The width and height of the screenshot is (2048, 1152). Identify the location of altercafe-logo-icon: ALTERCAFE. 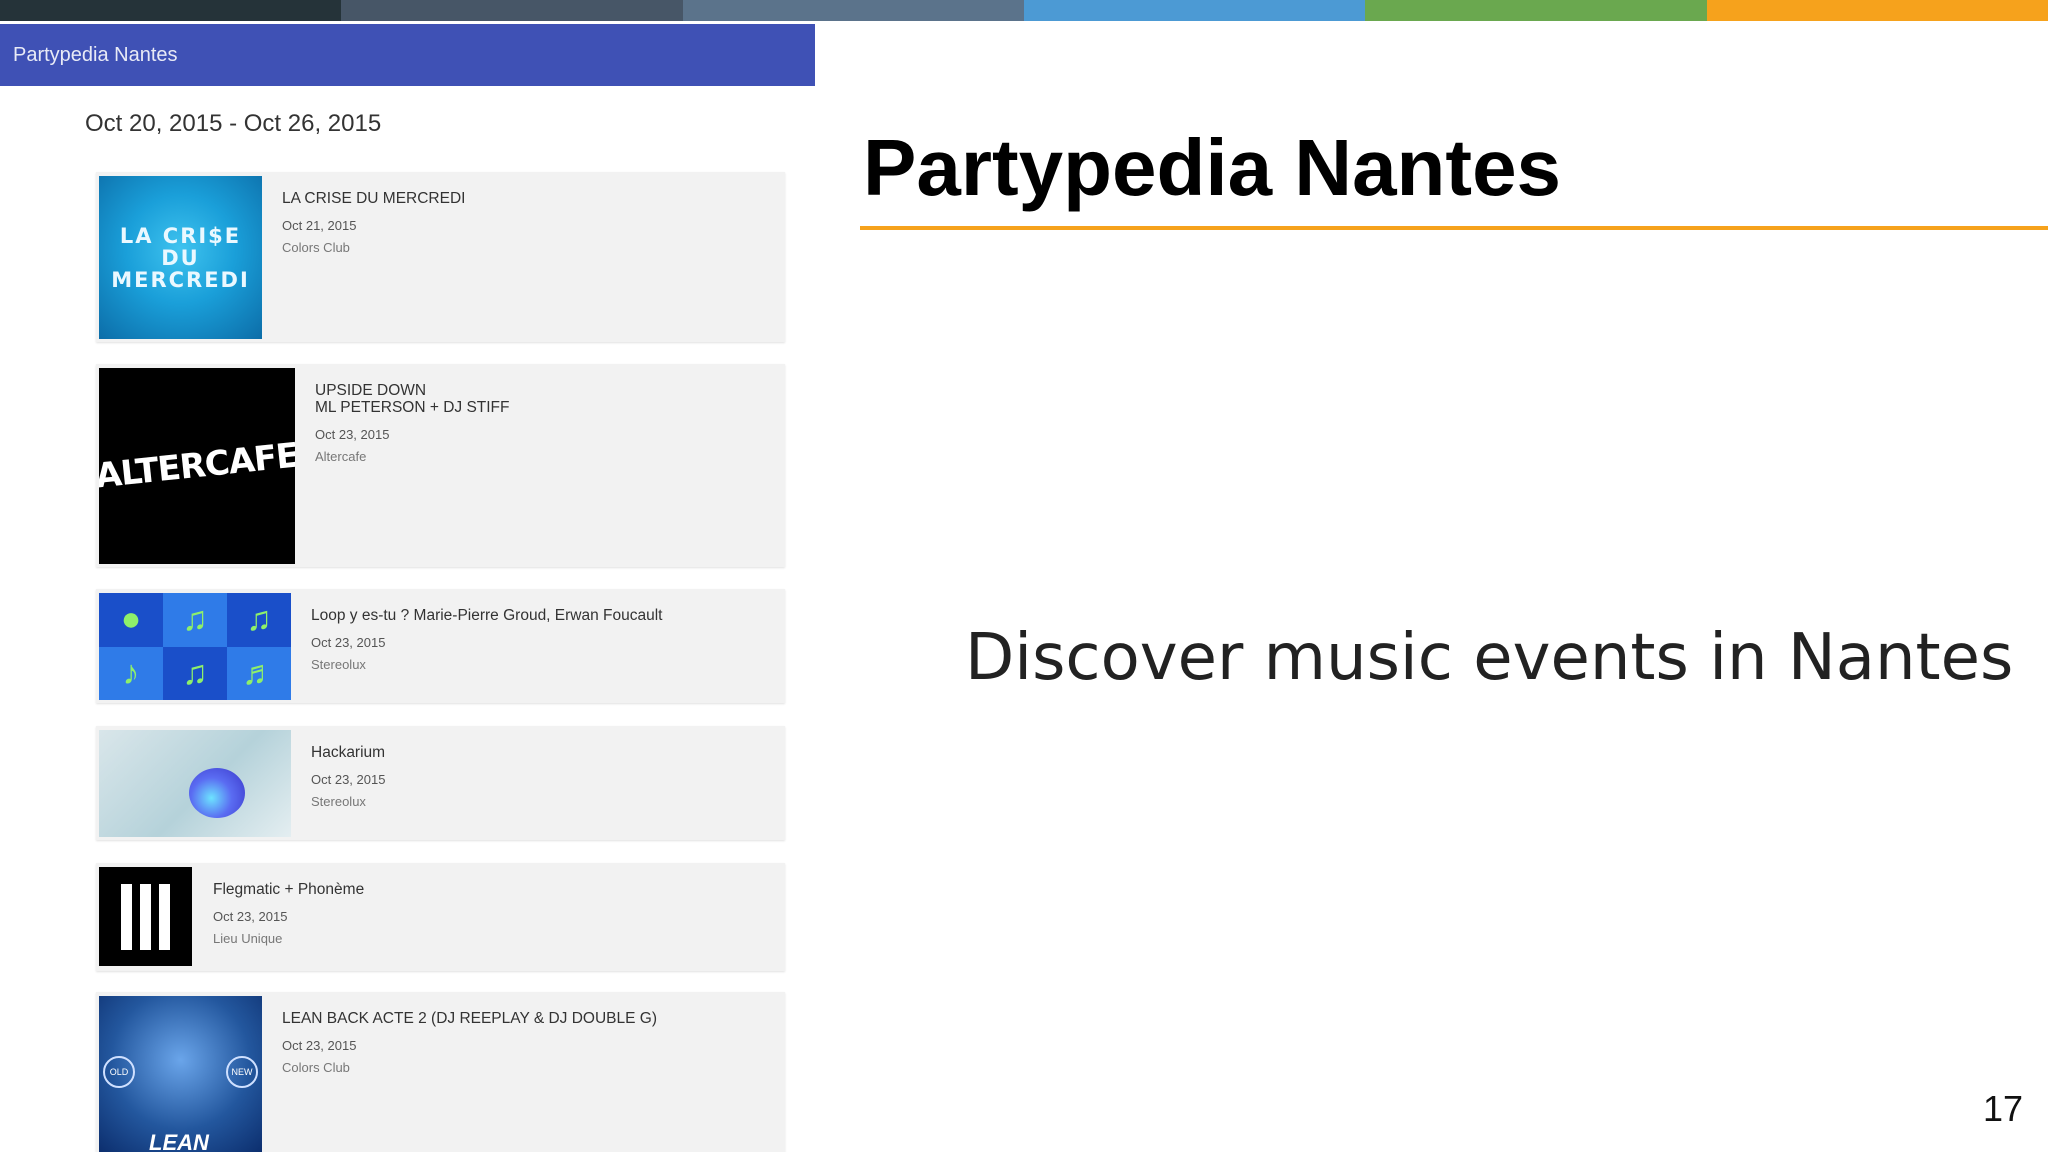
(197, 466).